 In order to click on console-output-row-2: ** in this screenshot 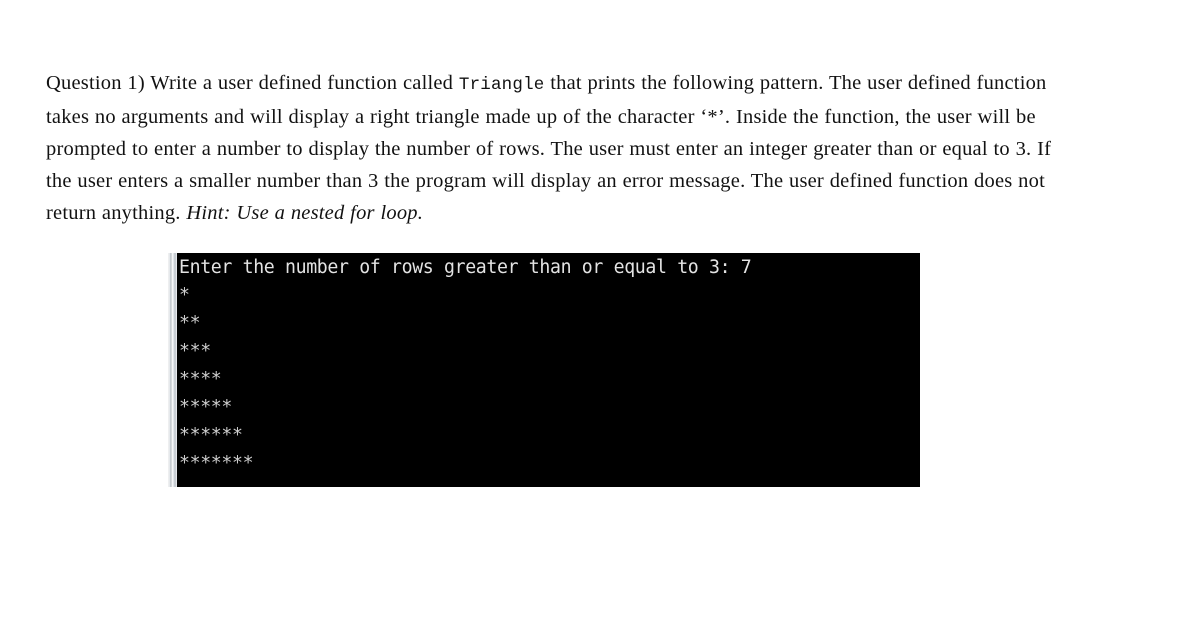, I will do `click(190, 323)`.